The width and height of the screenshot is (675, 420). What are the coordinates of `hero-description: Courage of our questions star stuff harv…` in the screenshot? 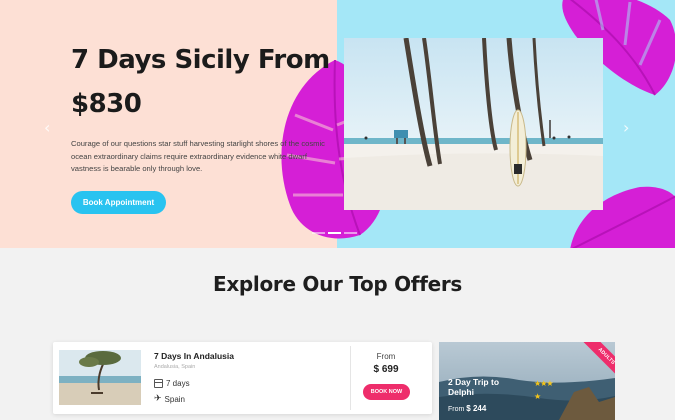 It's located at (198, 156).